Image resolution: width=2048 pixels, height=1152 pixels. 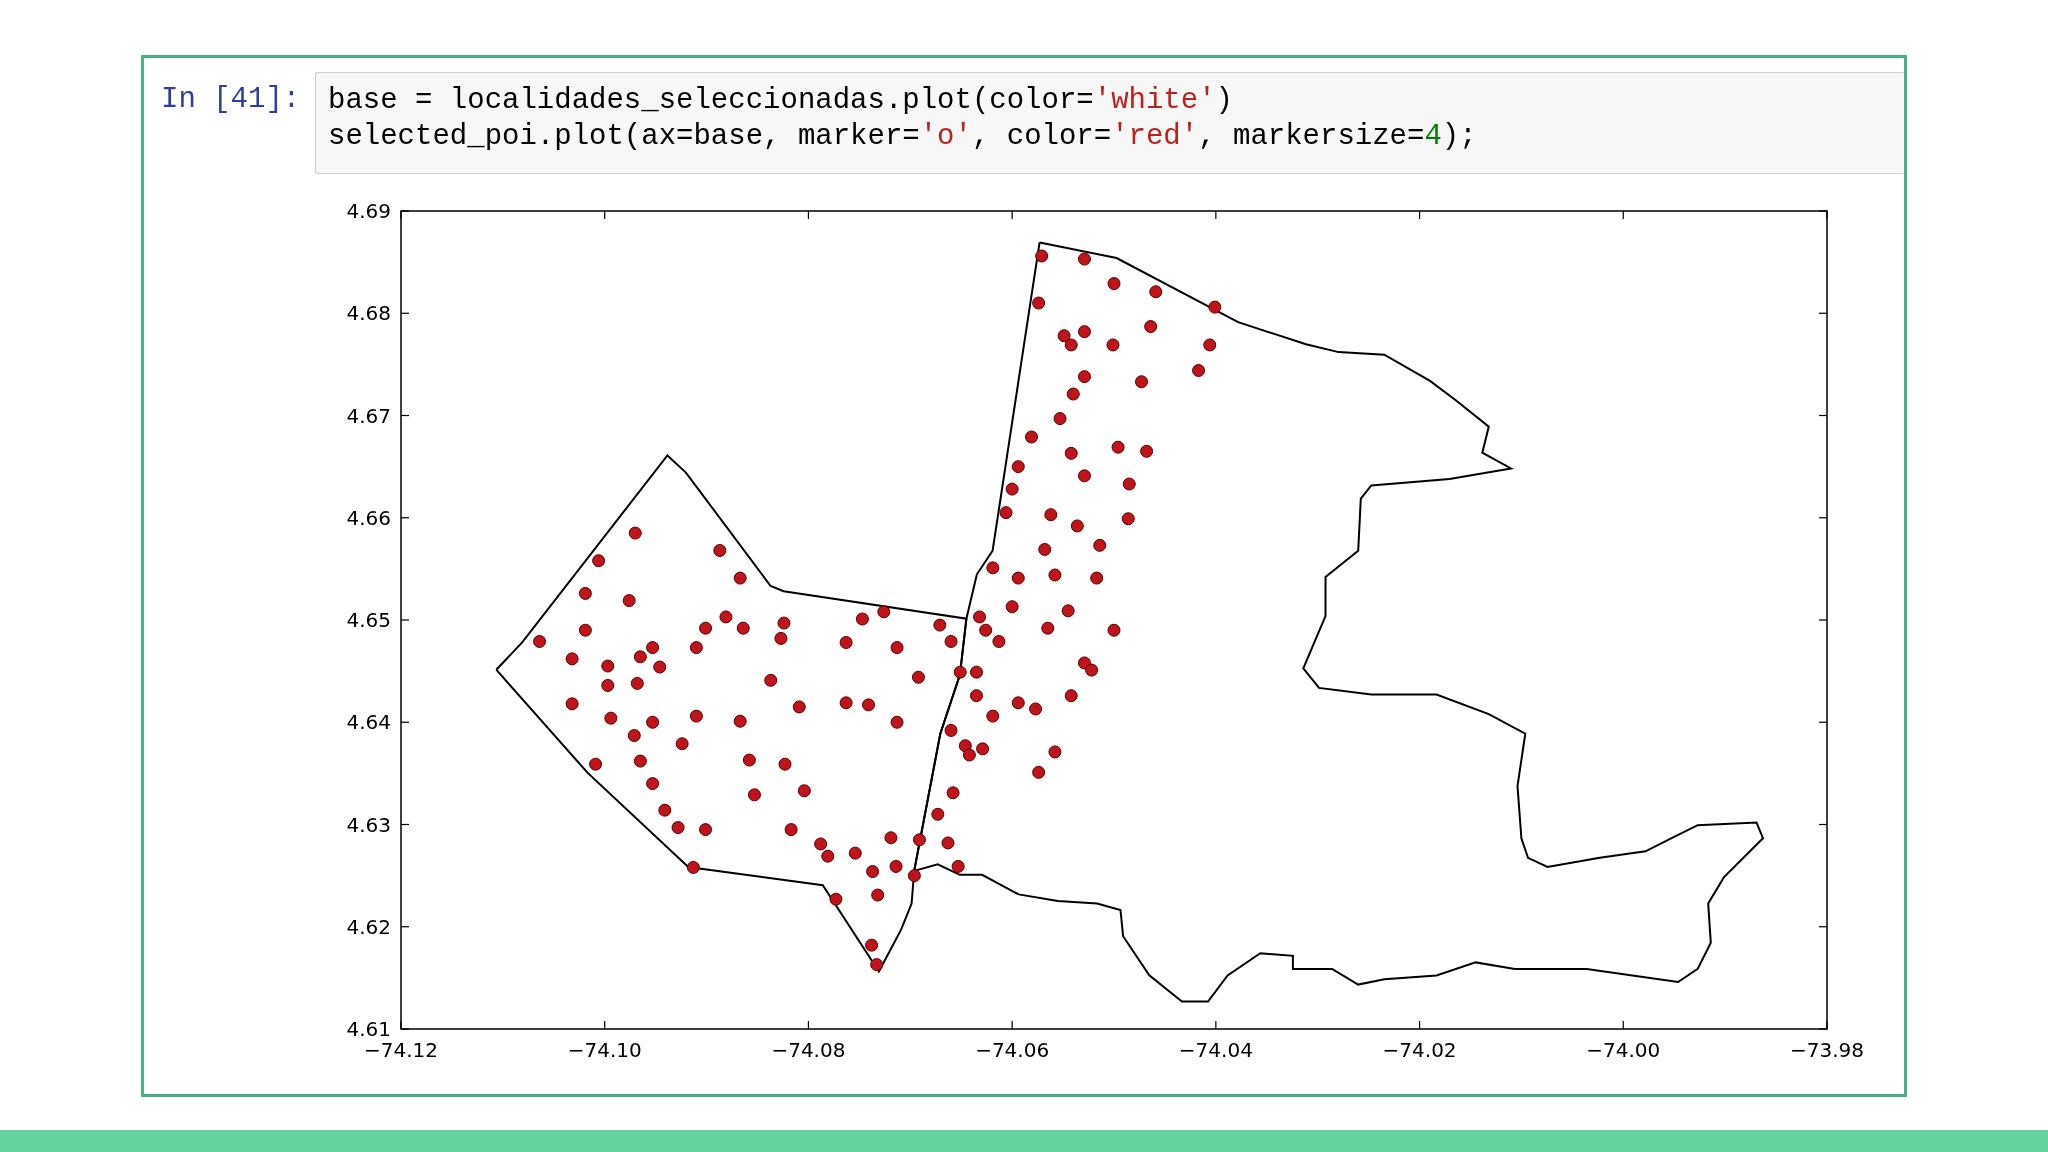 I want to click on tick-label: 4.65, so click(x=368, y=620).